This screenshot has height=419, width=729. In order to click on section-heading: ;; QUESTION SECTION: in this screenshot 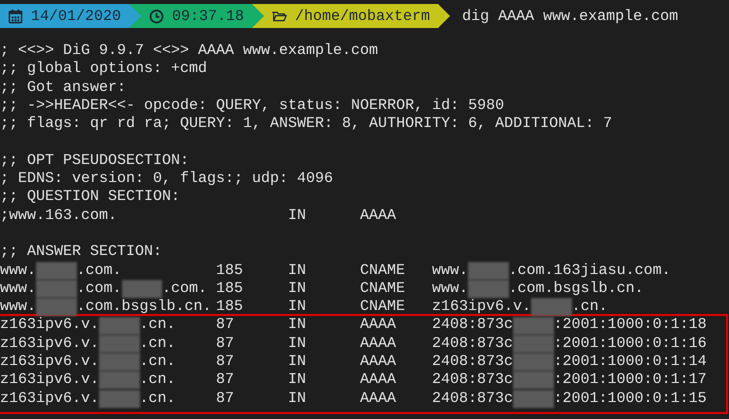, I will do `click(91, 197)`.